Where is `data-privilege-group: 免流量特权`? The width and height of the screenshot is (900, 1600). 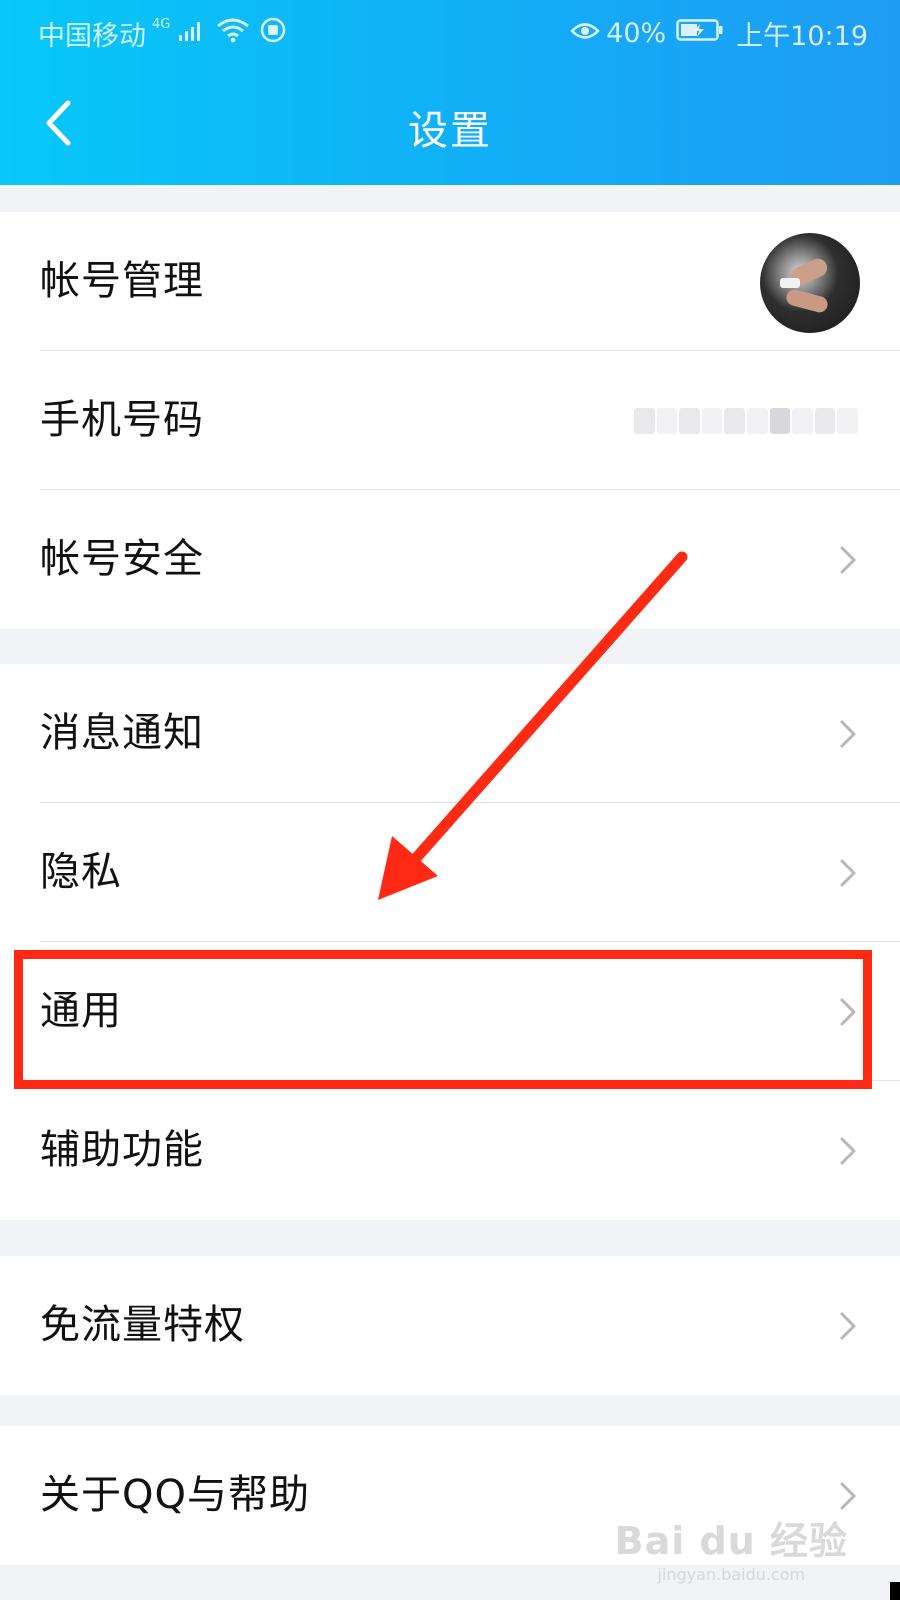
data-privilege-group: 免流量特权 is located at coordinates (450, 1325).